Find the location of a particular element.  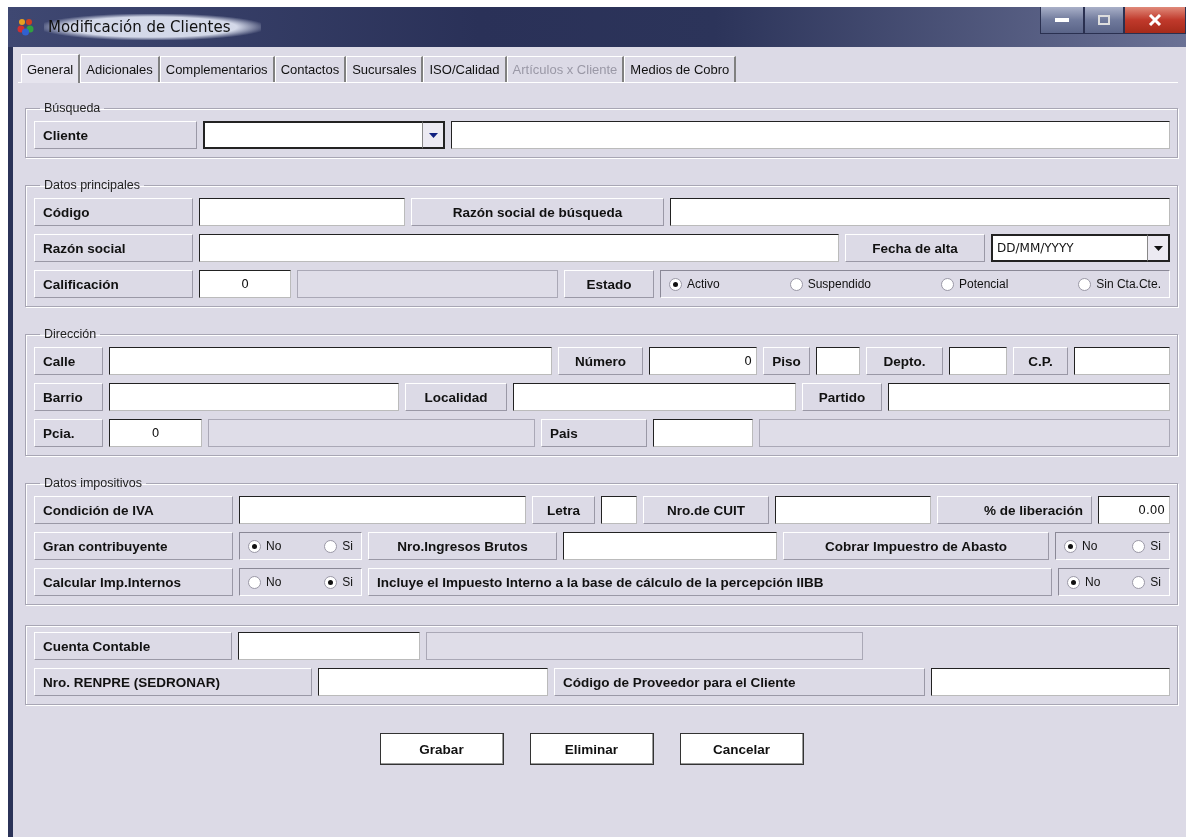

field-label: Código is located at coordinates (113, 212).